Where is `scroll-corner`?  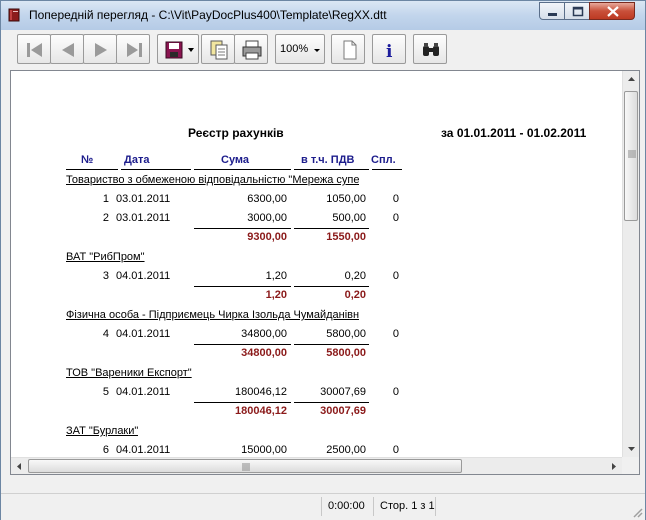
scroll-corner is located at coordinates (630, 465).